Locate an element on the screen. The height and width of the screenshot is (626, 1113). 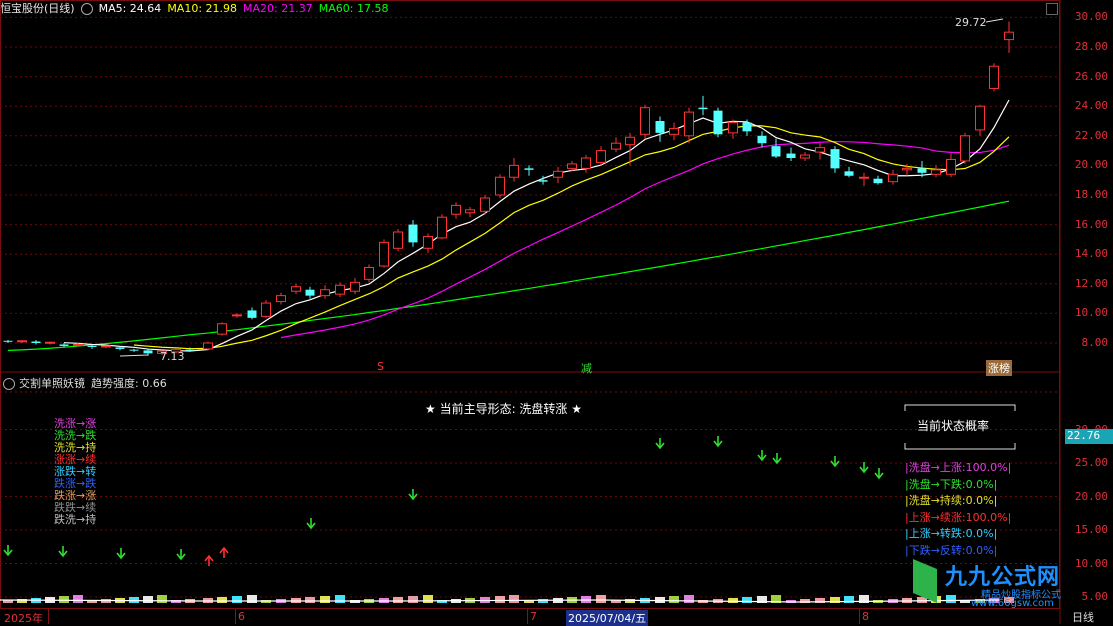
sub-axis-tick: 15.00 is located at coordinates (1091, 529).